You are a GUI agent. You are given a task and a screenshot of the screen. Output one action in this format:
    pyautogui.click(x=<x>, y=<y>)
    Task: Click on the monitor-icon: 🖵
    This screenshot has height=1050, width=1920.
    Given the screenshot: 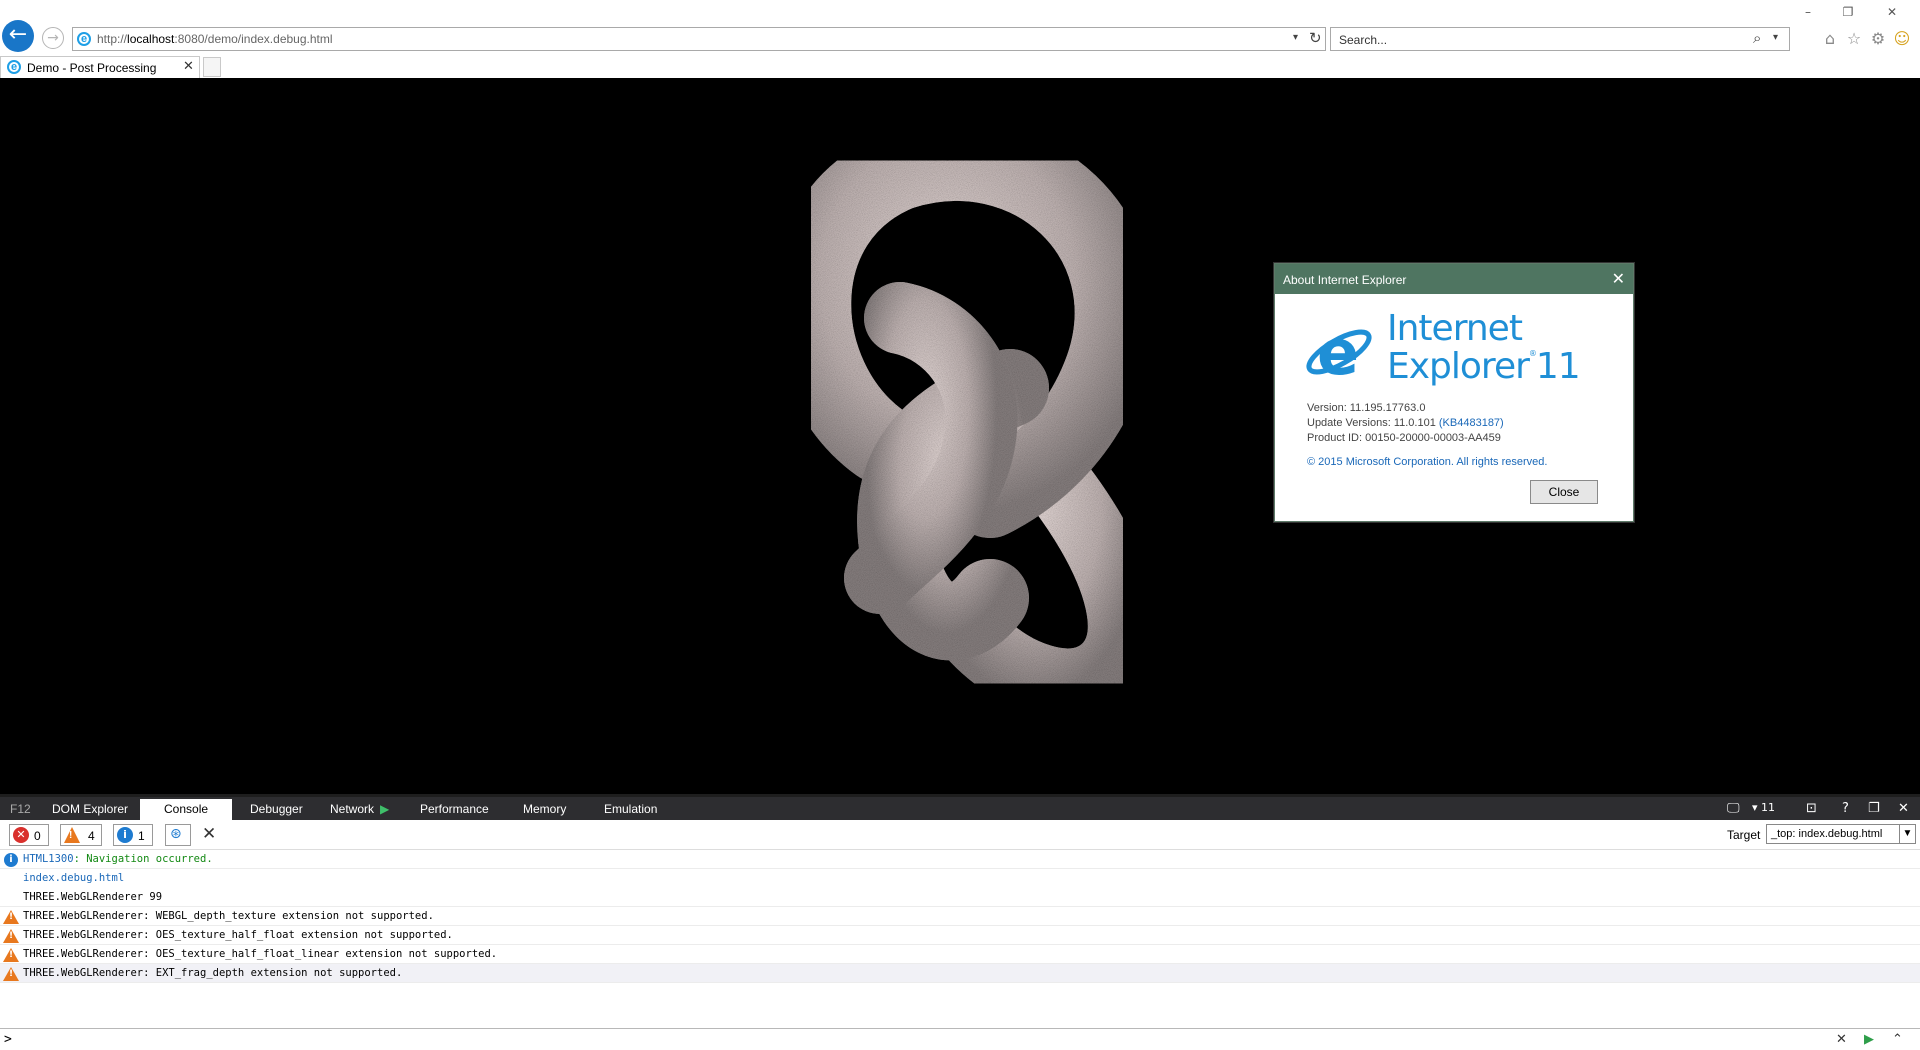 What is the action you would take?
    pyautogui.click(x=1733, y=808)
    